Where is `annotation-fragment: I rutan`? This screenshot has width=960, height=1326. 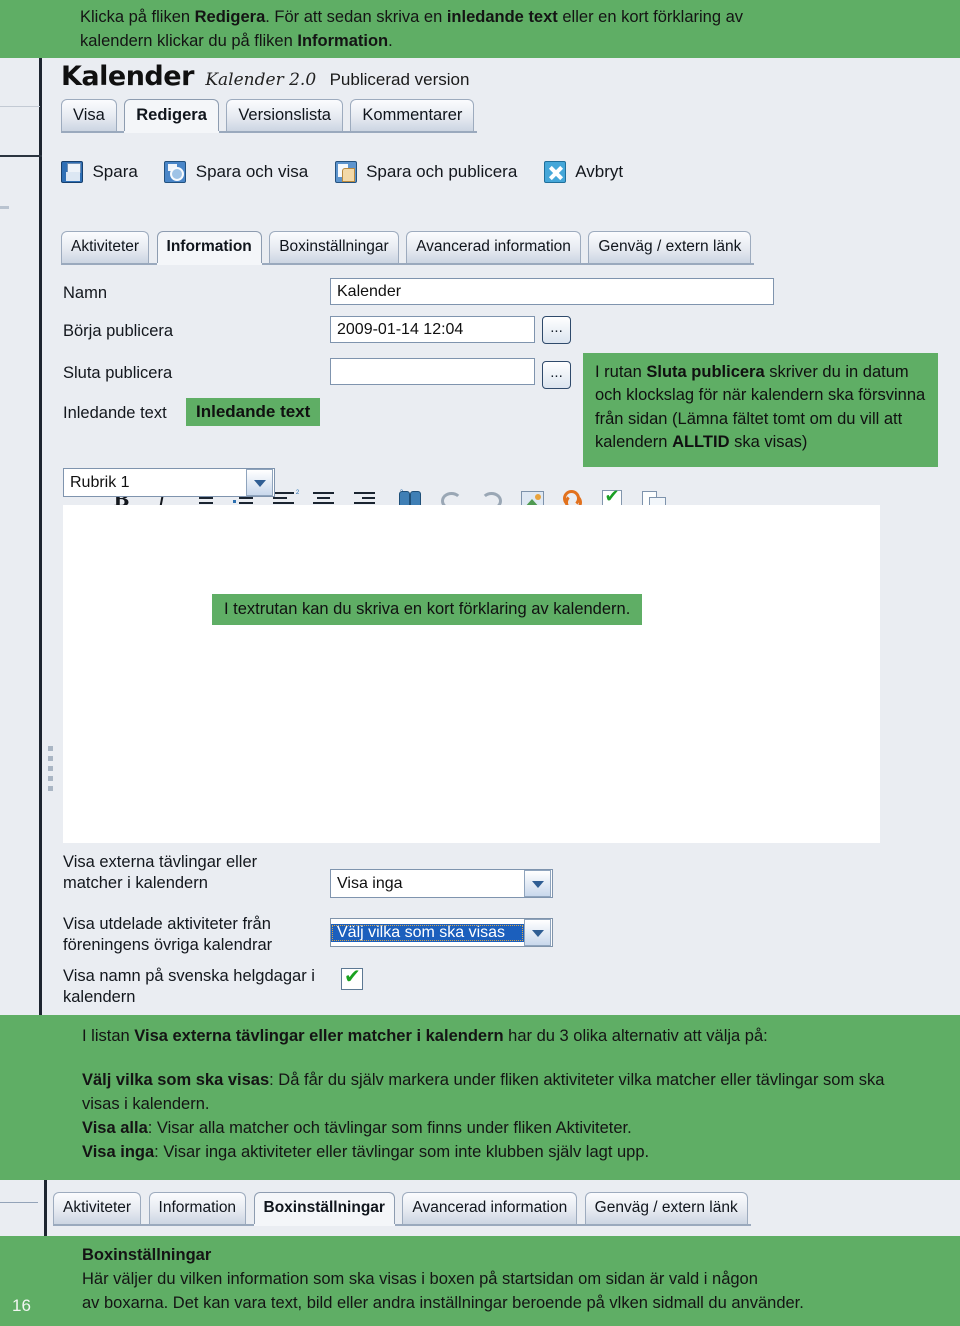 annotation-fragment: I rutan is located at coordinates (621, 372).